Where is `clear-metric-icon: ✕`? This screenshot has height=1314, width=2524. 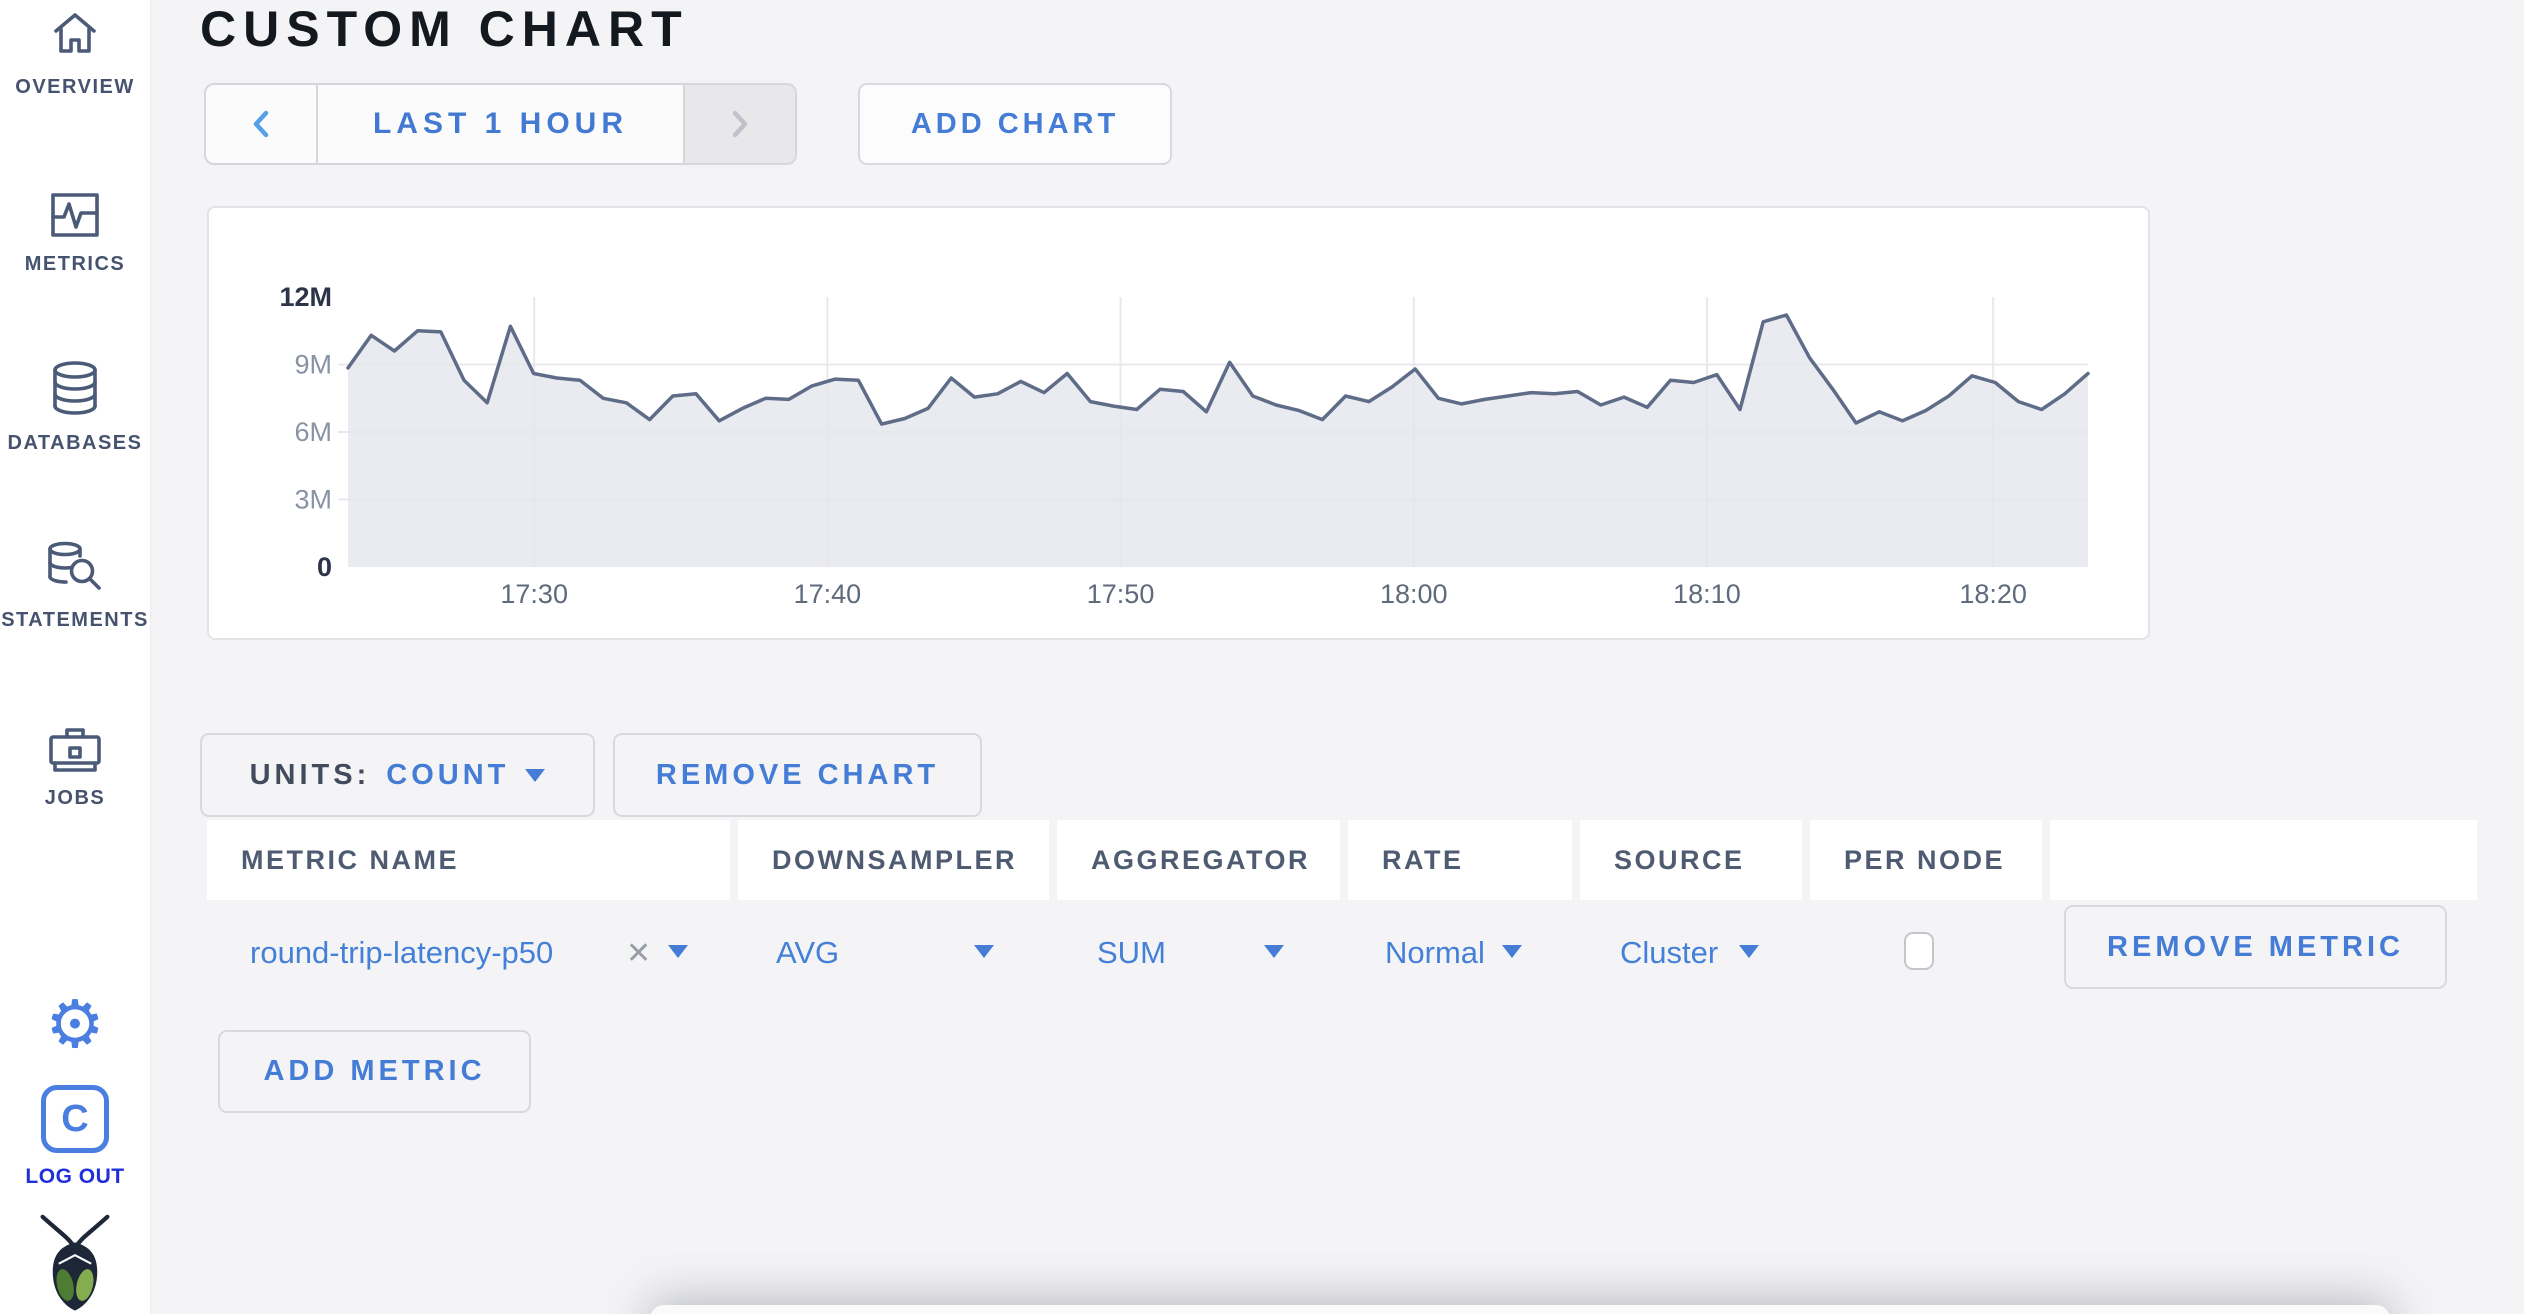 clear-metric-icon: ✕ is located at coordinates (638, 953).